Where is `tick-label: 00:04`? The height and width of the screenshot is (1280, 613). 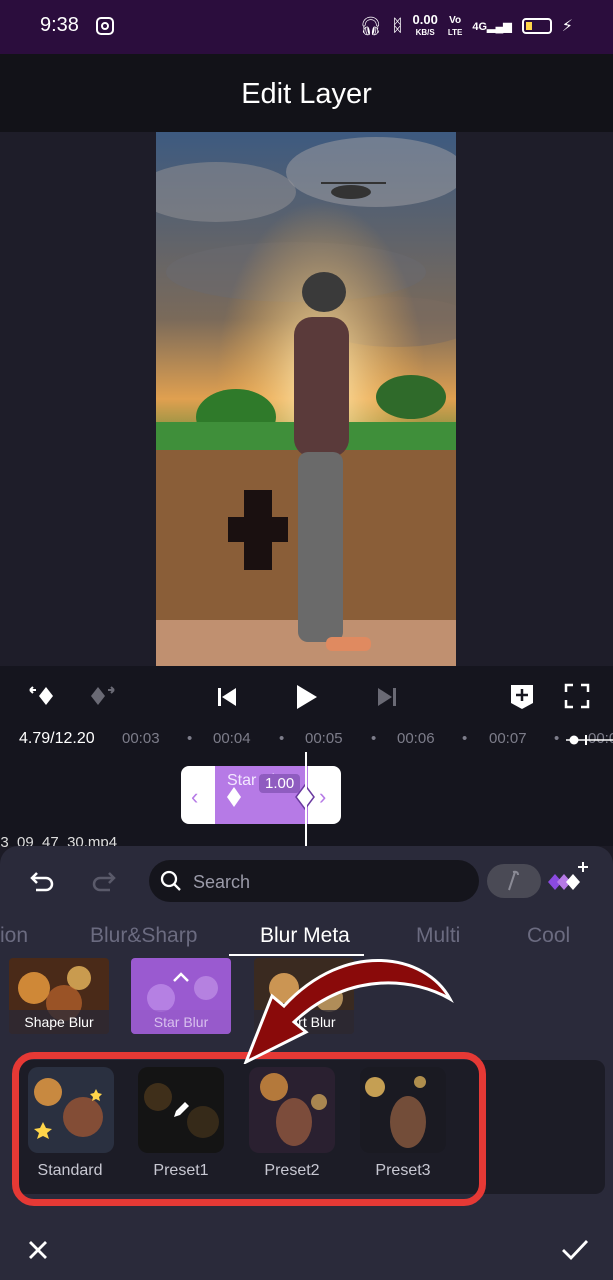
tick-label: 00:04 is located at coordinates (232, 738).